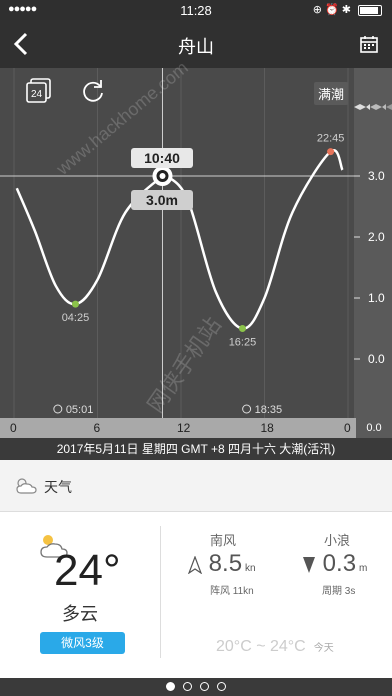 This screenshot has height=696, width=392. I want to click on date-info-bar: 2017年5月11日 星期四 GMT +8 四月十六 大潮(活汛), so click(196, 449).